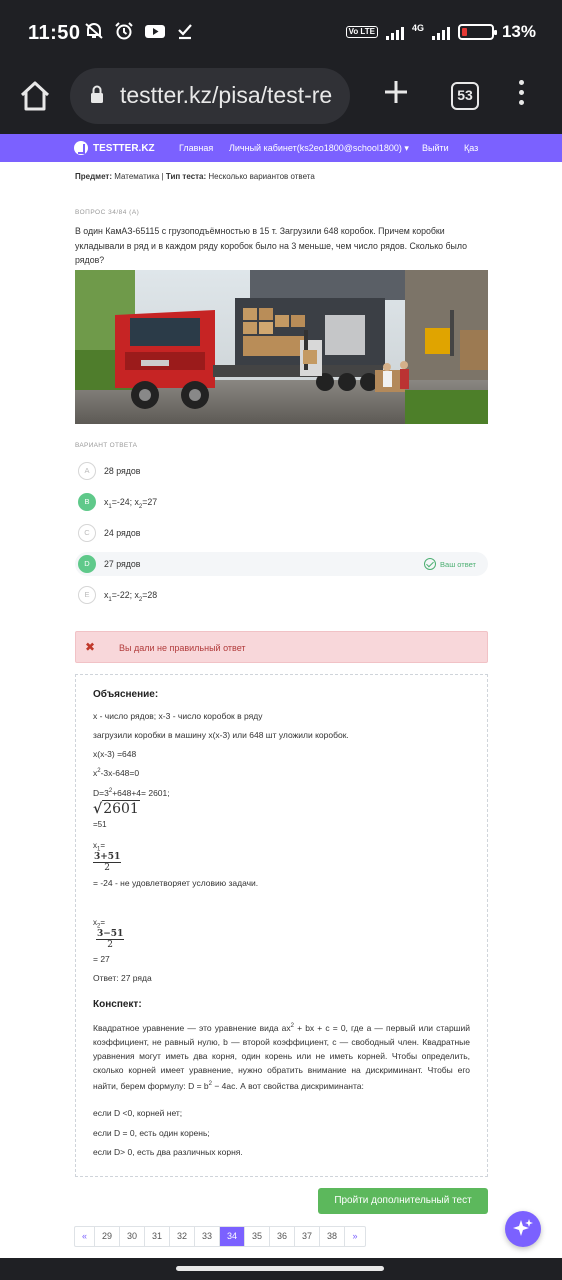 This screenshot has width=562, height=1280. Describe the element at coordinates (332, 1236) in the screenshot. I see `page-link: 38` at that location.